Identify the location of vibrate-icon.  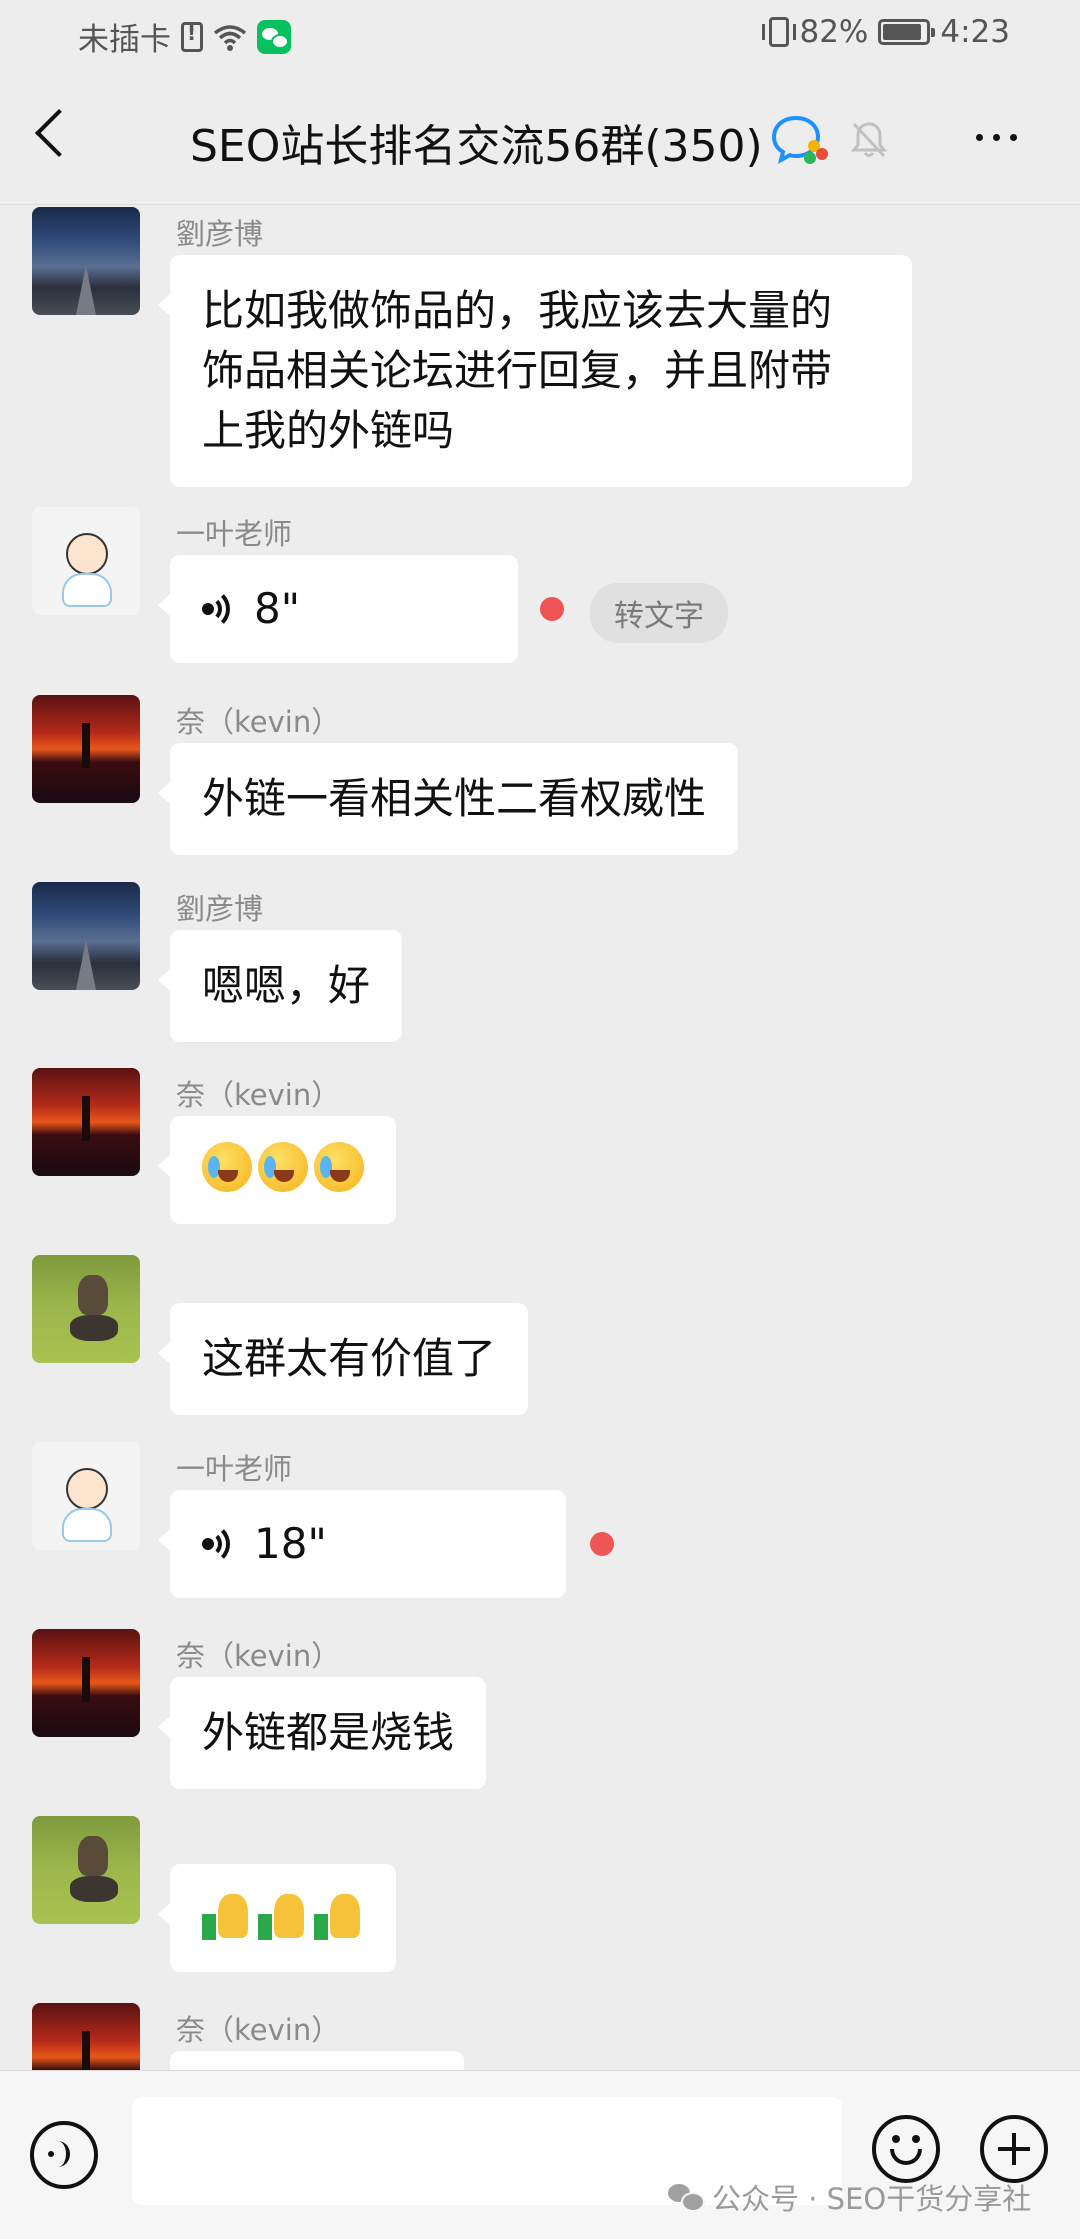
(779, 32).